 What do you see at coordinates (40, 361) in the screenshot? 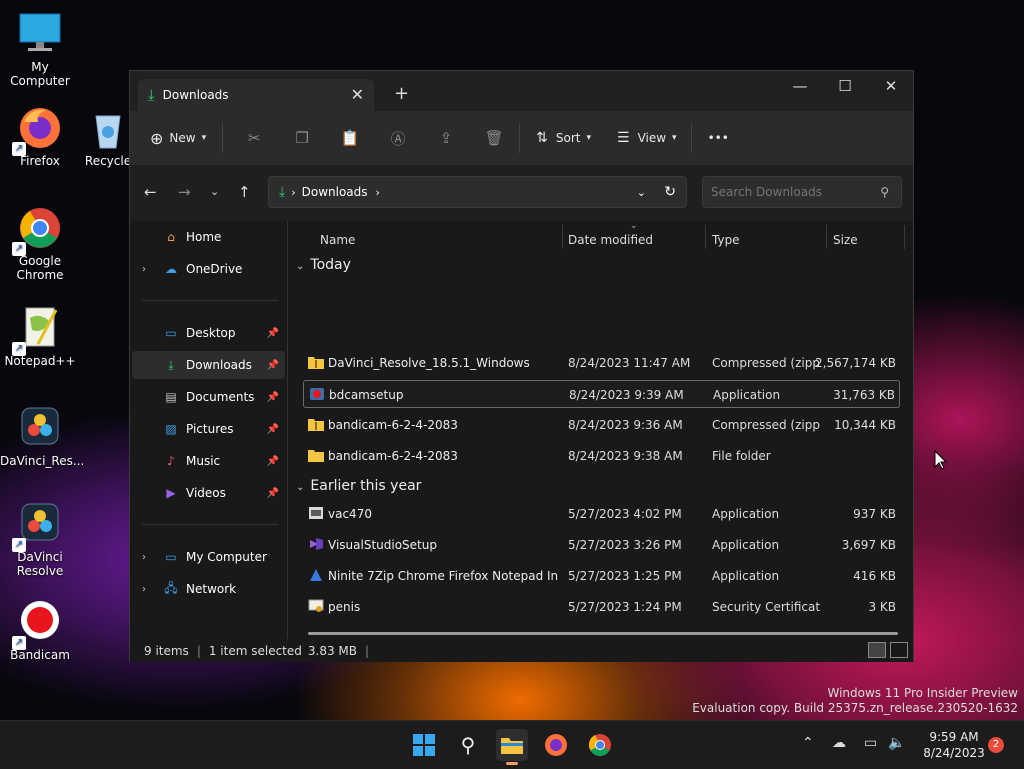
I see `desktop-icon-label: Notepad++` at bounding box center [40, 361].